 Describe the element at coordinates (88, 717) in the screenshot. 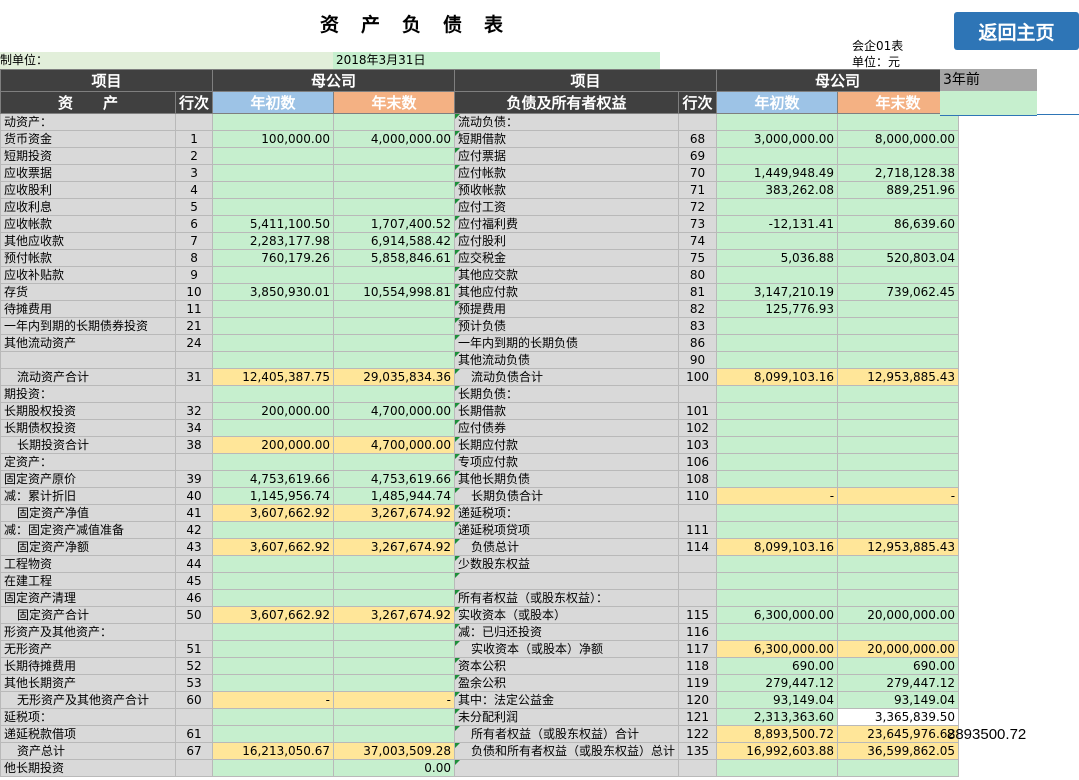

I see `asset-item: 延税项：` at that location.